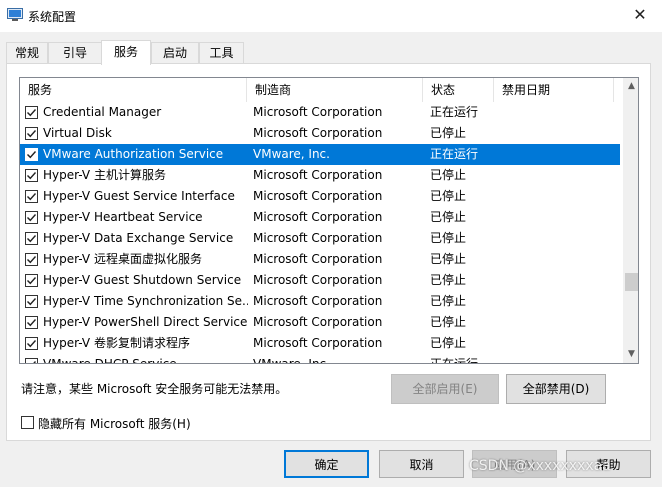 This screenshot has height=487, width=662. I want to click on tab-boot: 引导, so click(75, 53).